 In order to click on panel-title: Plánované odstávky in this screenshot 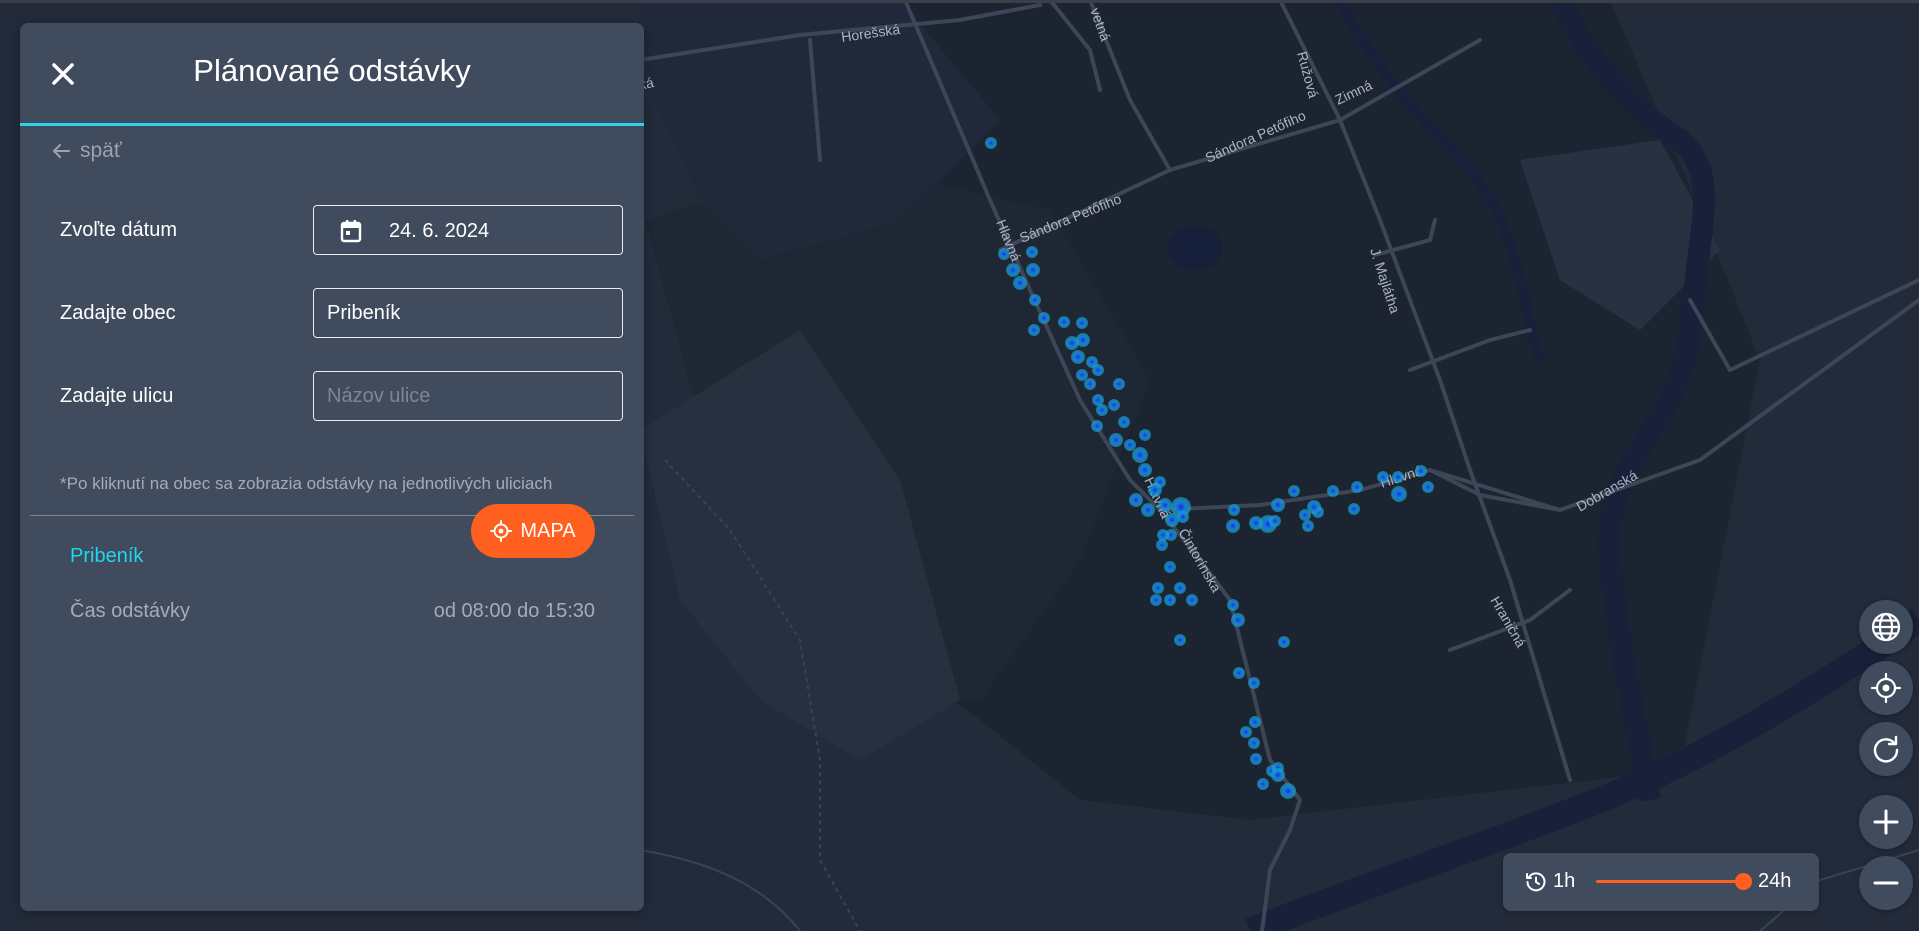, I will do `click(332, 70)`.